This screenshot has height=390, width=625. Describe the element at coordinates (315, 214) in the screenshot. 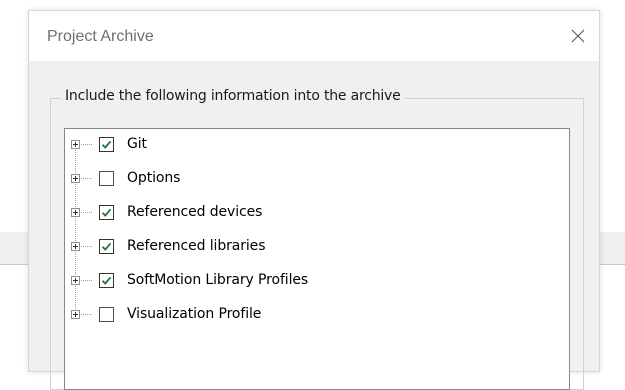

I see `tree-item: Referenced devices` at that location.